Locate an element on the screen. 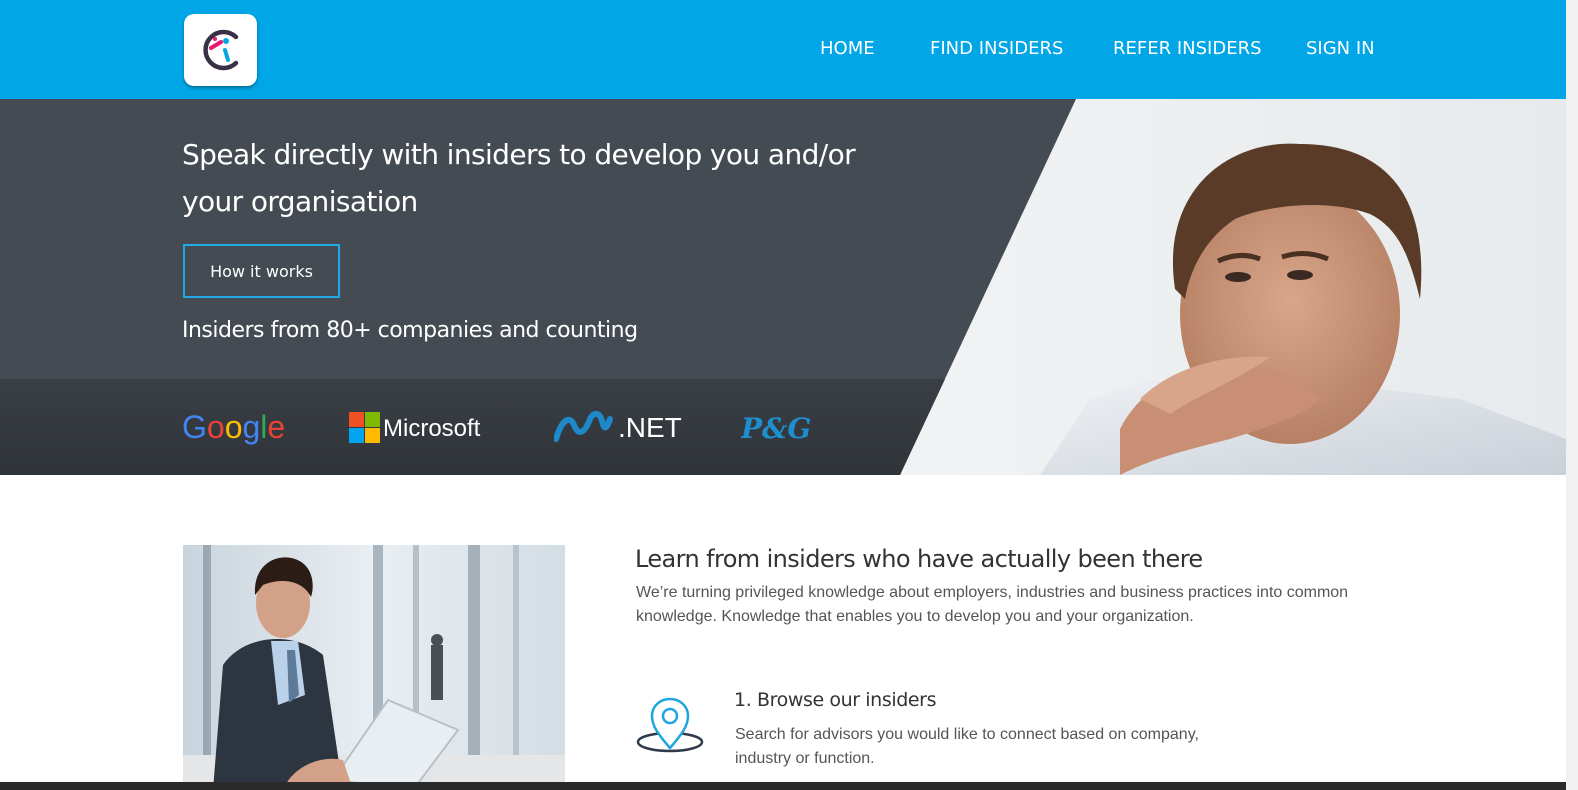  how-it-works-button: How it works is located at coordinates (261, 271).